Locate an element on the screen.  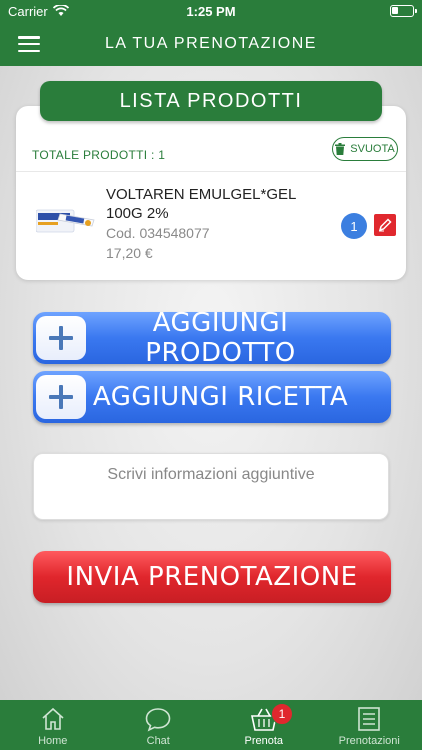
tab-chat-label: Chat is located at coordinates (158, 741).